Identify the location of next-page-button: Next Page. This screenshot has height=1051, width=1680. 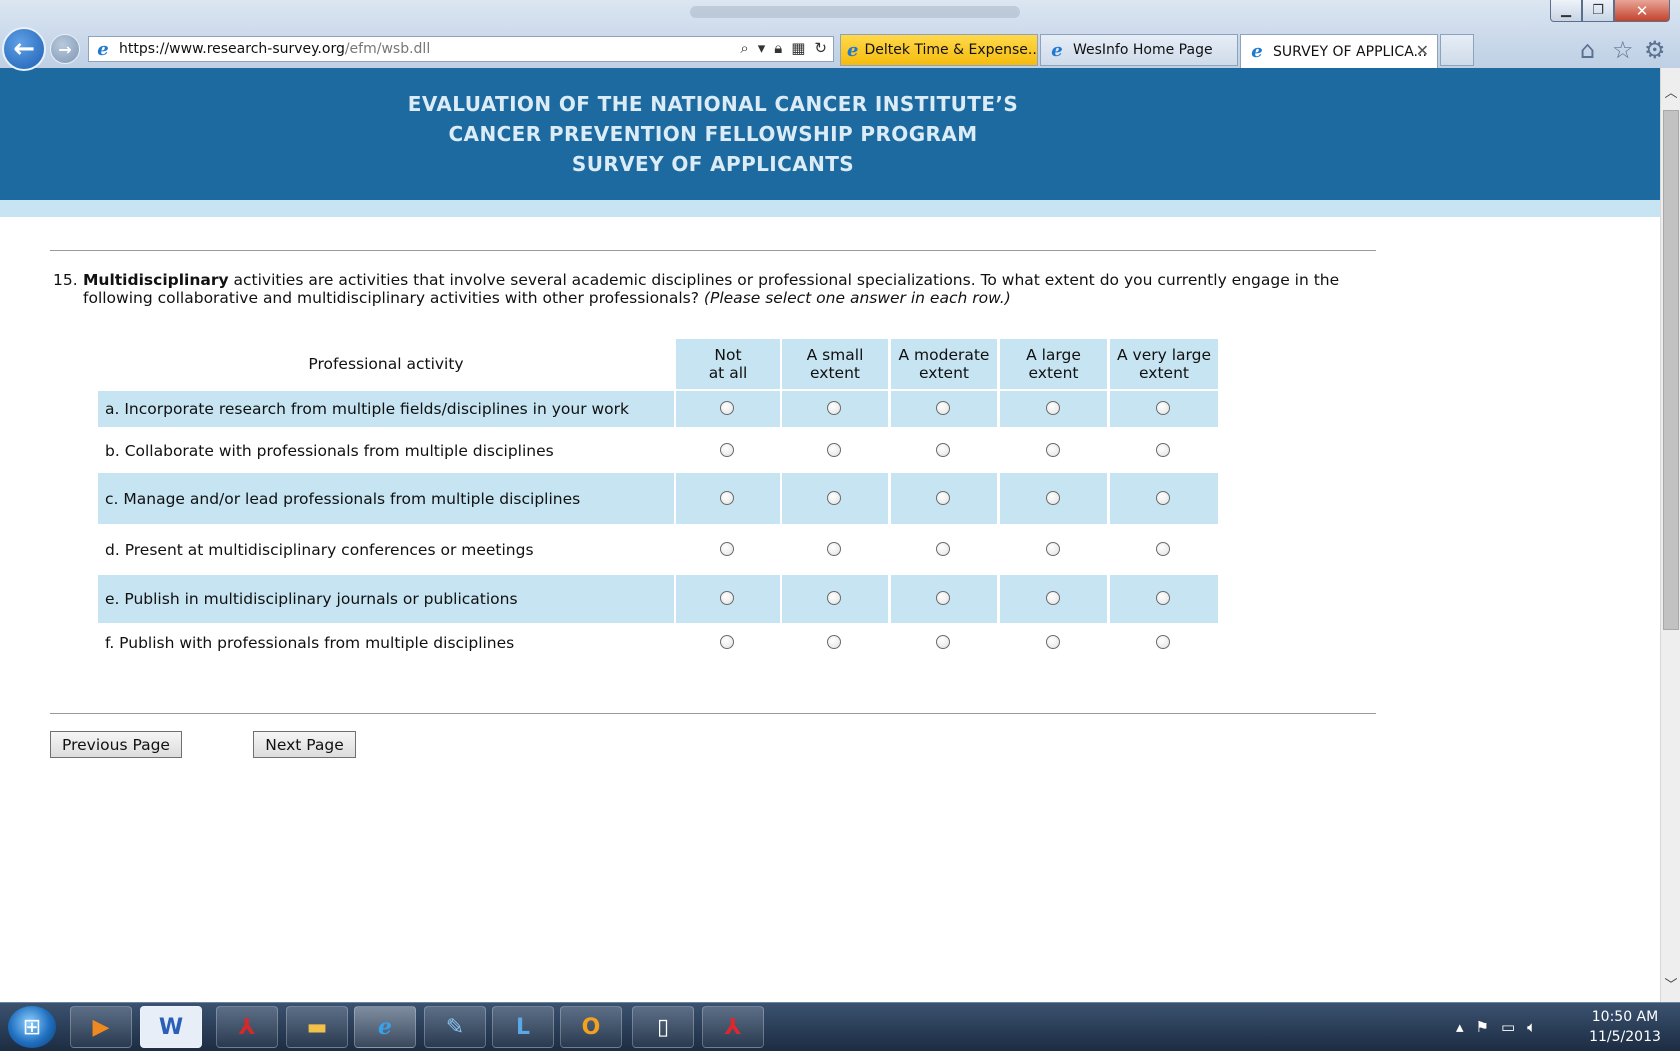
(304, 744).